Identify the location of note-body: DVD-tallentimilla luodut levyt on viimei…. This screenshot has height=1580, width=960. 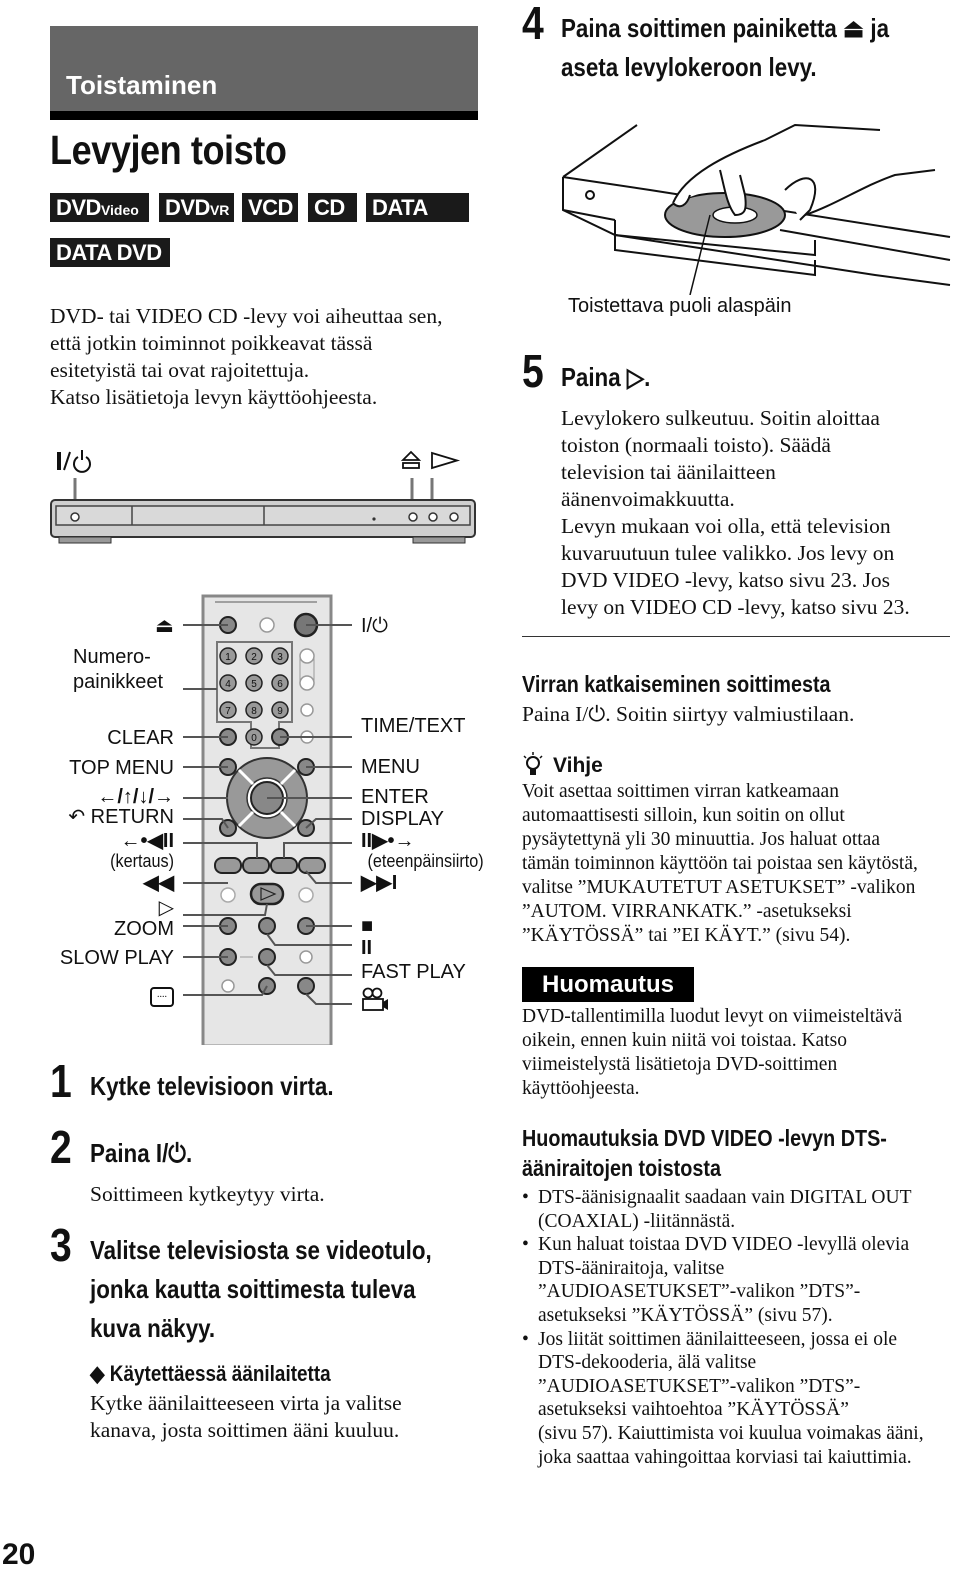
(737, 1053).